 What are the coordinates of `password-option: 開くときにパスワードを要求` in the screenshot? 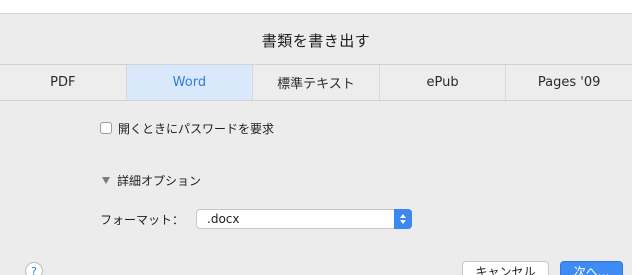 It's located at (187, 128).